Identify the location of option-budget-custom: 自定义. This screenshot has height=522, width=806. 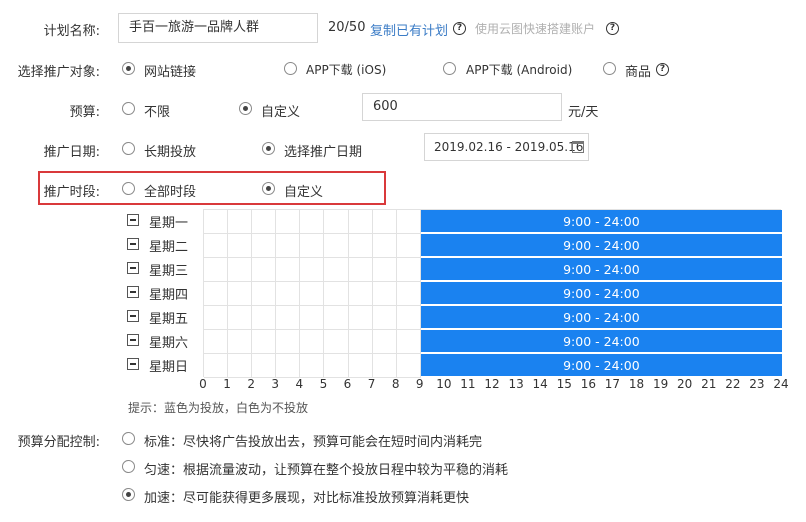
(281, 112).